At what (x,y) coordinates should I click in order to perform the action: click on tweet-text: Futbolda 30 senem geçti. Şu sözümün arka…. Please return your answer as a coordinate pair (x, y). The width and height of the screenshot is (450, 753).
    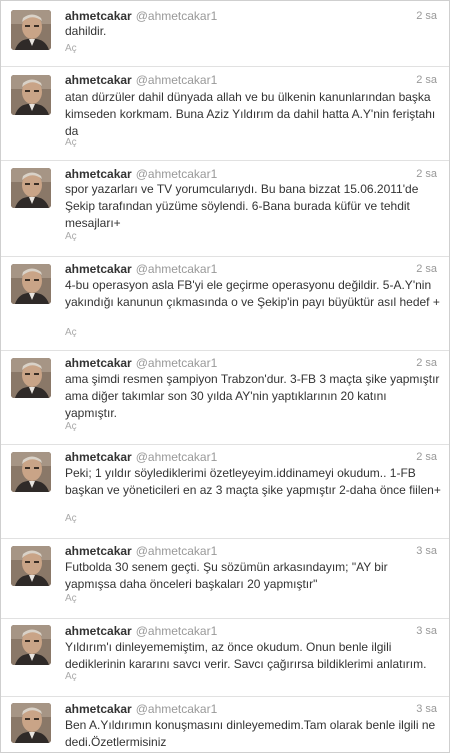
    Looking at the image, I should click on (226, 575).